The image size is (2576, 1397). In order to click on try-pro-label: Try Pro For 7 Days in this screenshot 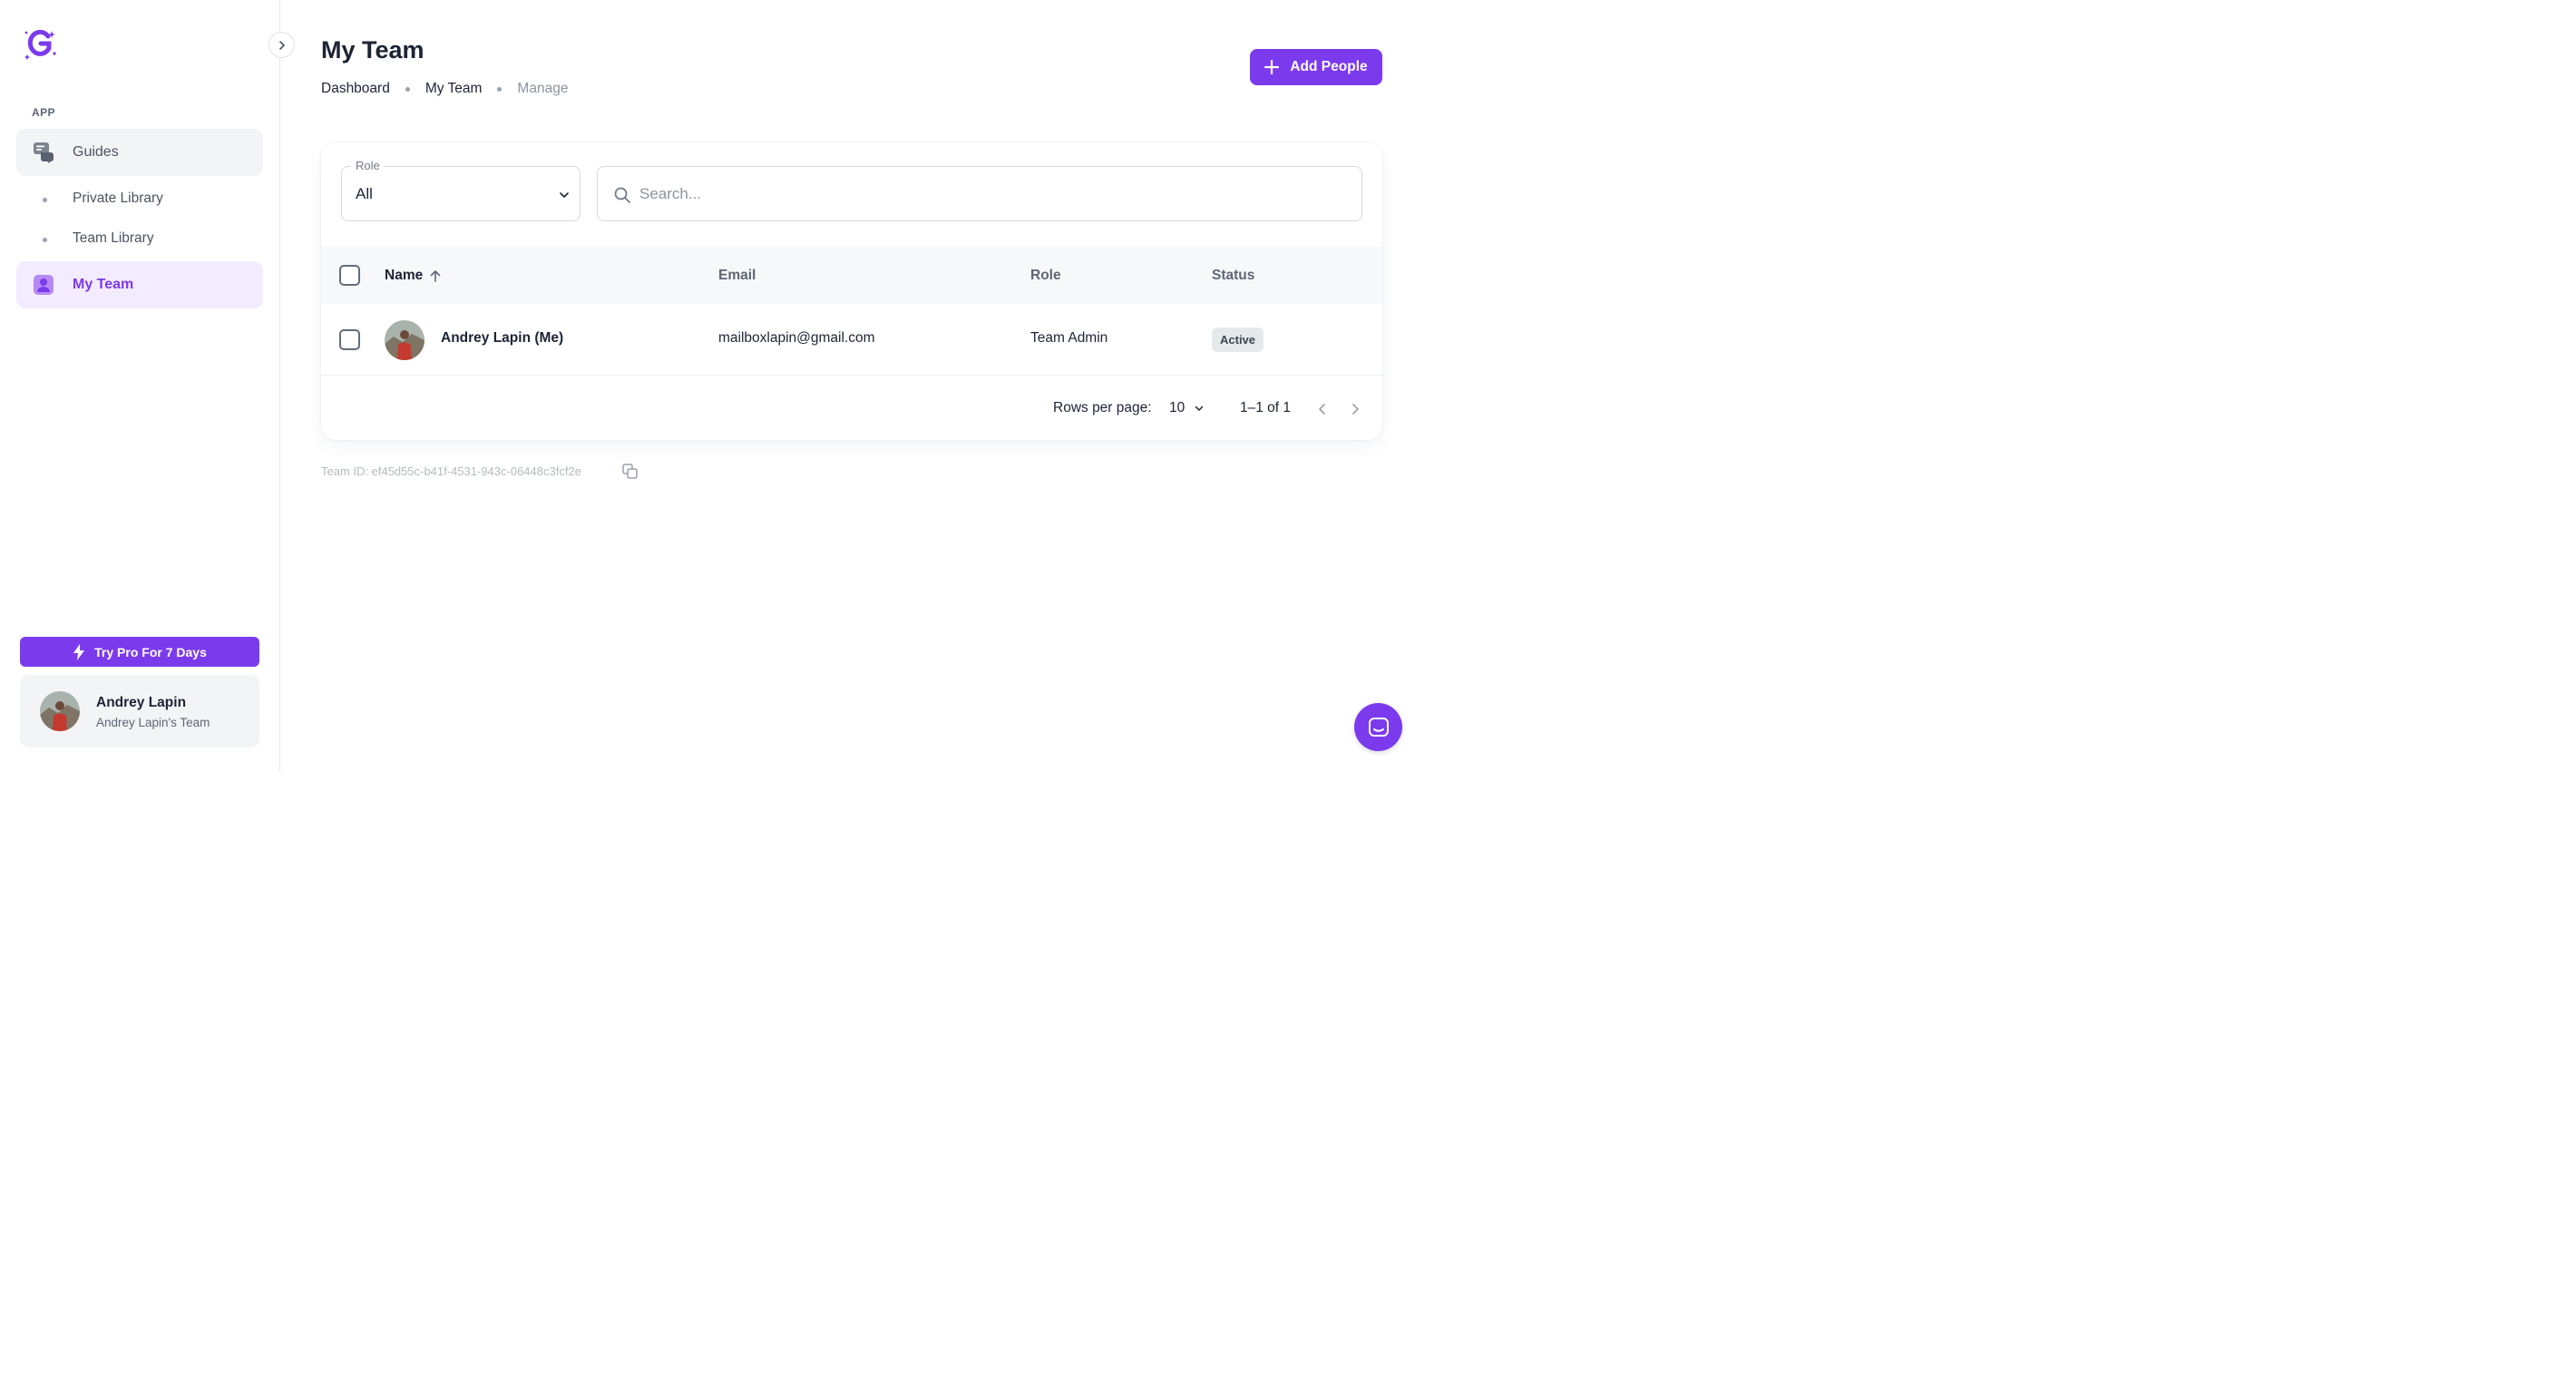, I will do `click(150, 652)`.